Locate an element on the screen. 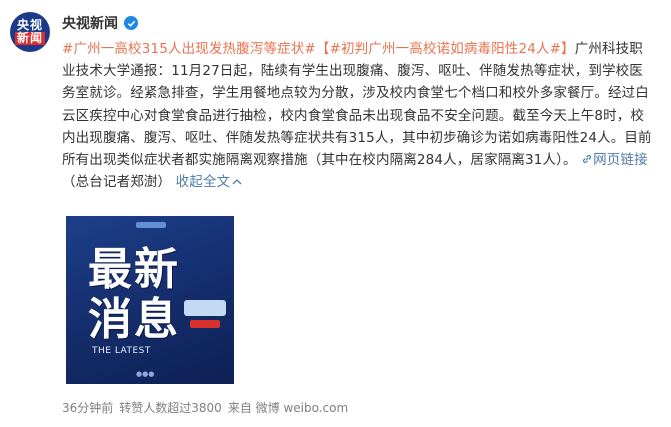  account-name: 央视新闻 is located at coordinates (90, 23).